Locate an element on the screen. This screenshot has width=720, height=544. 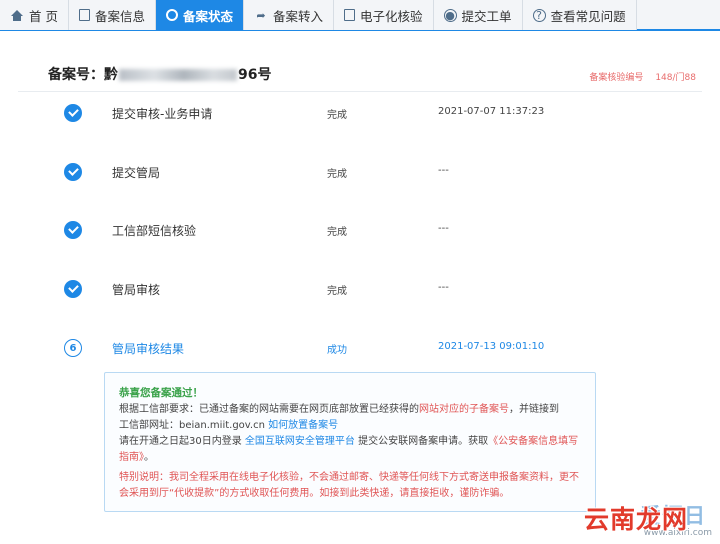
notice-line: 工信部网址：beian.miit.gov.cn 如何放置备案号 is located at coordinates (350, 426).